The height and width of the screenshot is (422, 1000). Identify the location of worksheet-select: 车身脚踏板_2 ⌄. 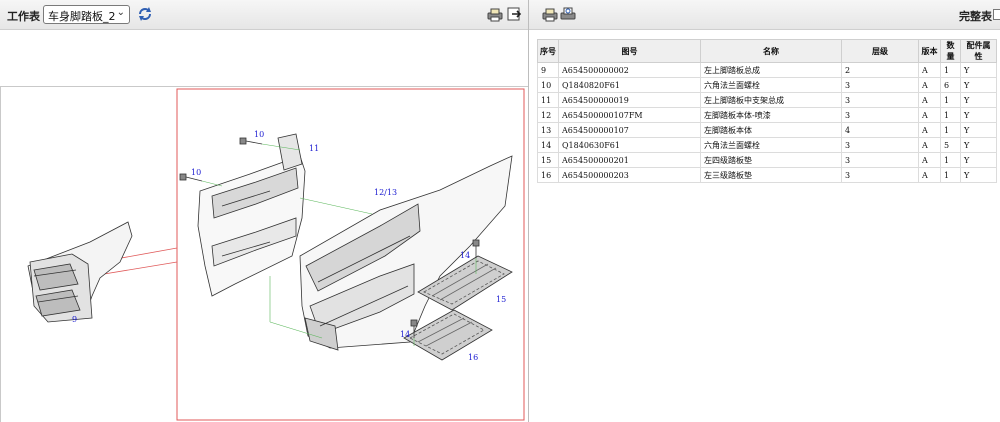
(86, 14).